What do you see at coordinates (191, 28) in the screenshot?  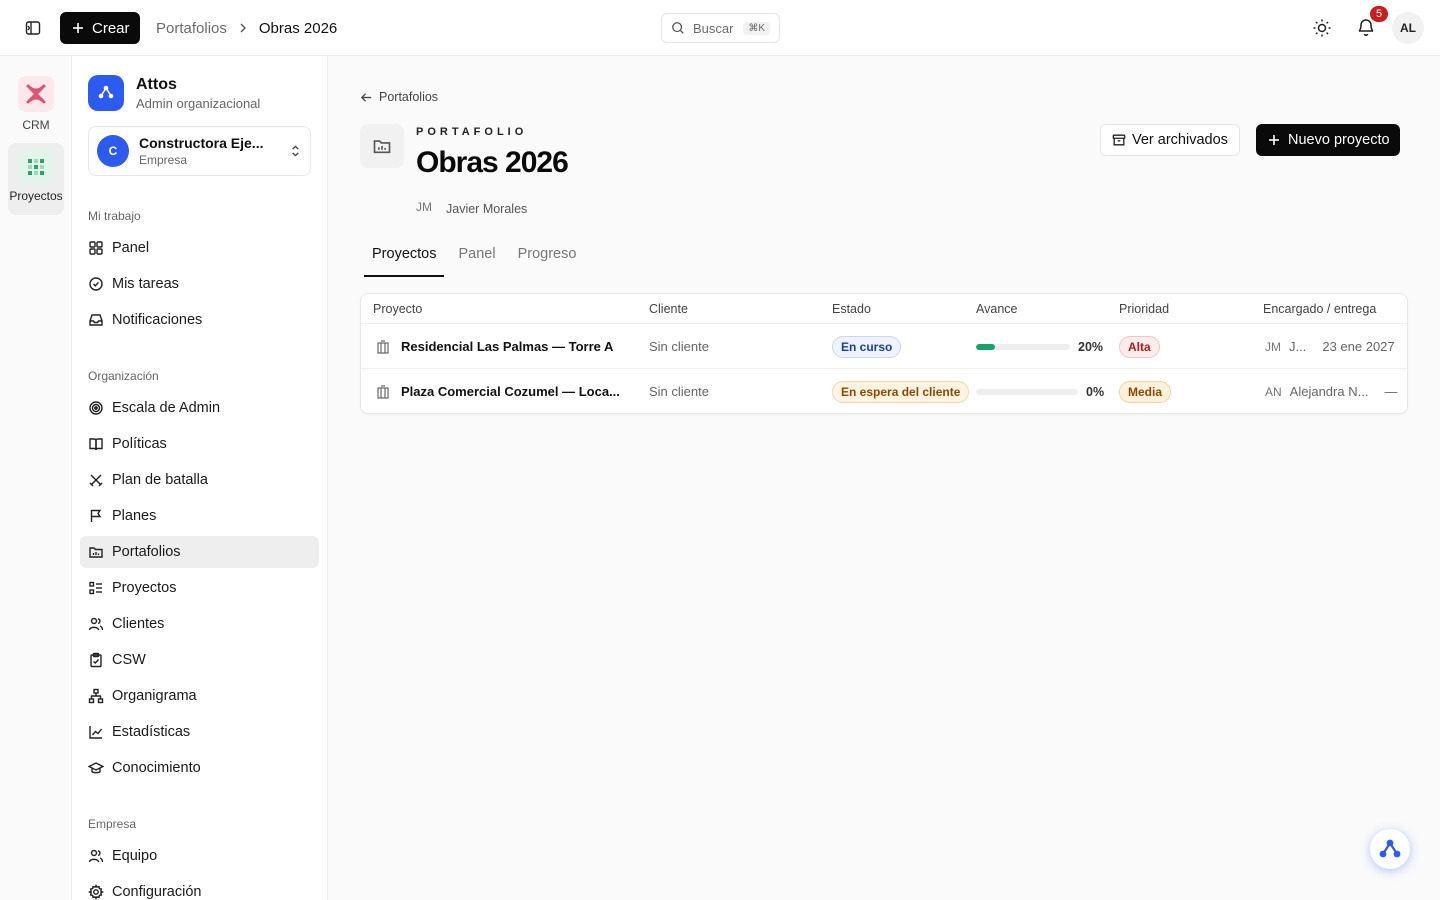 I see `breadcrumb-portfolios: Portafolios` at bounding box center [191, 28].